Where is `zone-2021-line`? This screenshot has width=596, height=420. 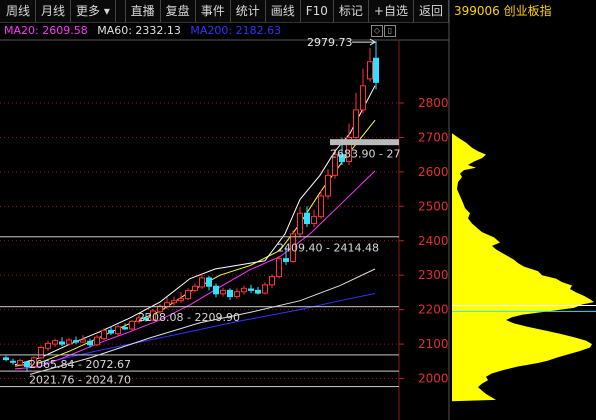
zone-2021-line is located at coordinates (199, 371).